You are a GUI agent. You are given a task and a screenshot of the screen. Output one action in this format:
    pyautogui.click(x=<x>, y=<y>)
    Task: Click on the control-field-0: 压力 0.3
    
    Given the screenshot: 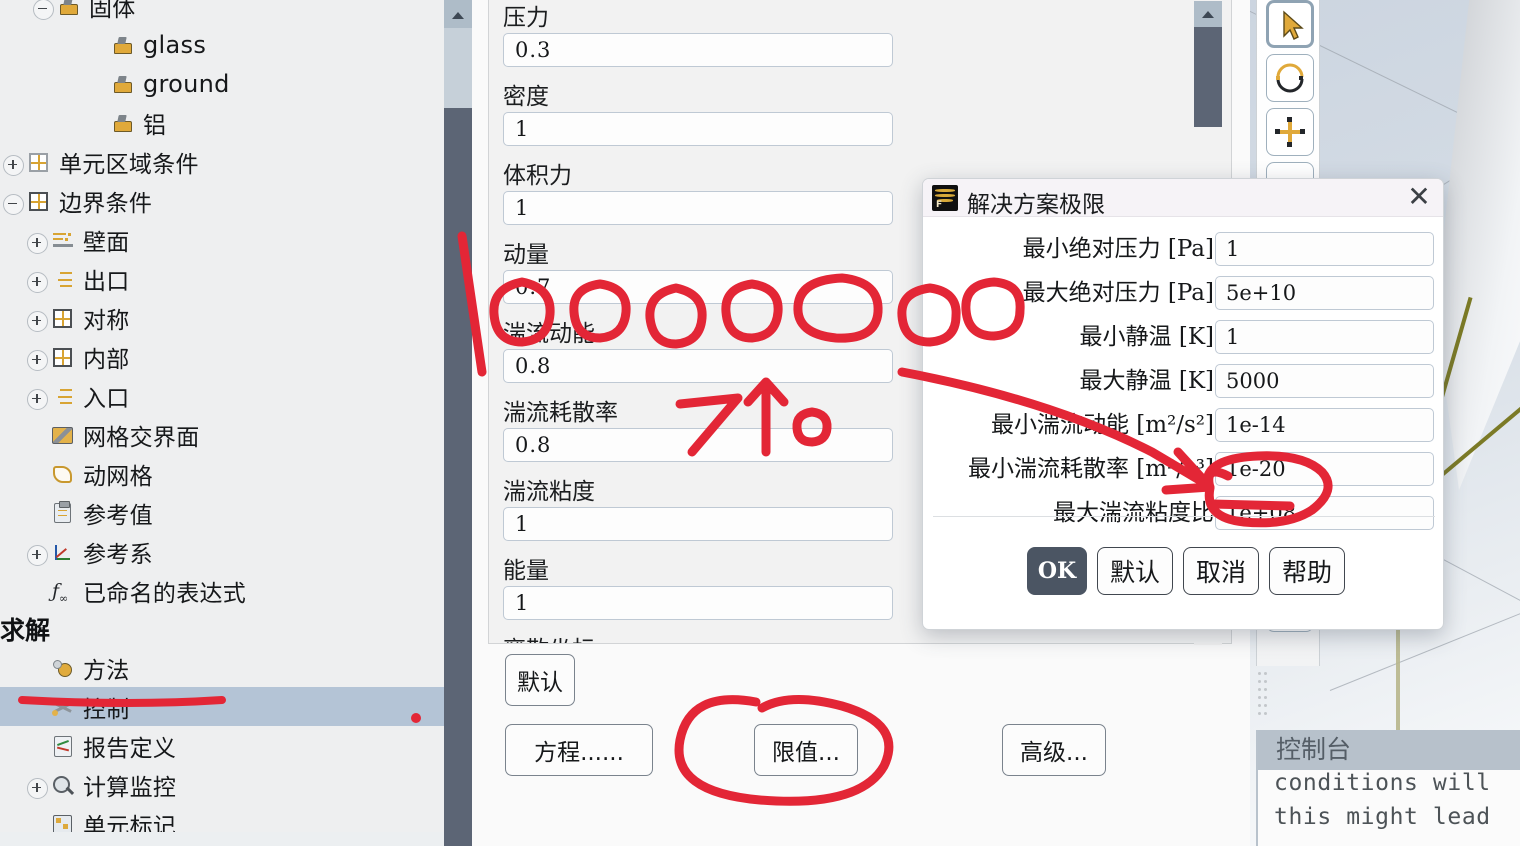 What is the action you would take?
    pyautogui.click(x=698, y=35)
    